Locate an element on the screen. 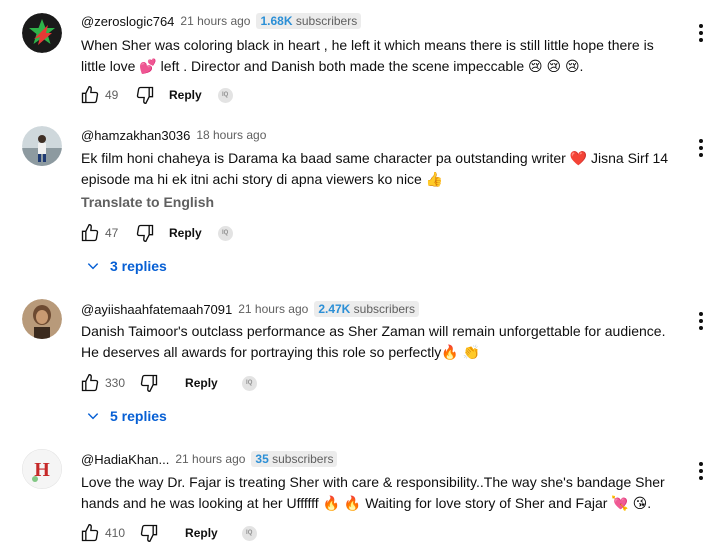 The height and width of the screenshot is (552, 722). comment-actions: 47 Reply IQ is located at coordinates (155, 233).